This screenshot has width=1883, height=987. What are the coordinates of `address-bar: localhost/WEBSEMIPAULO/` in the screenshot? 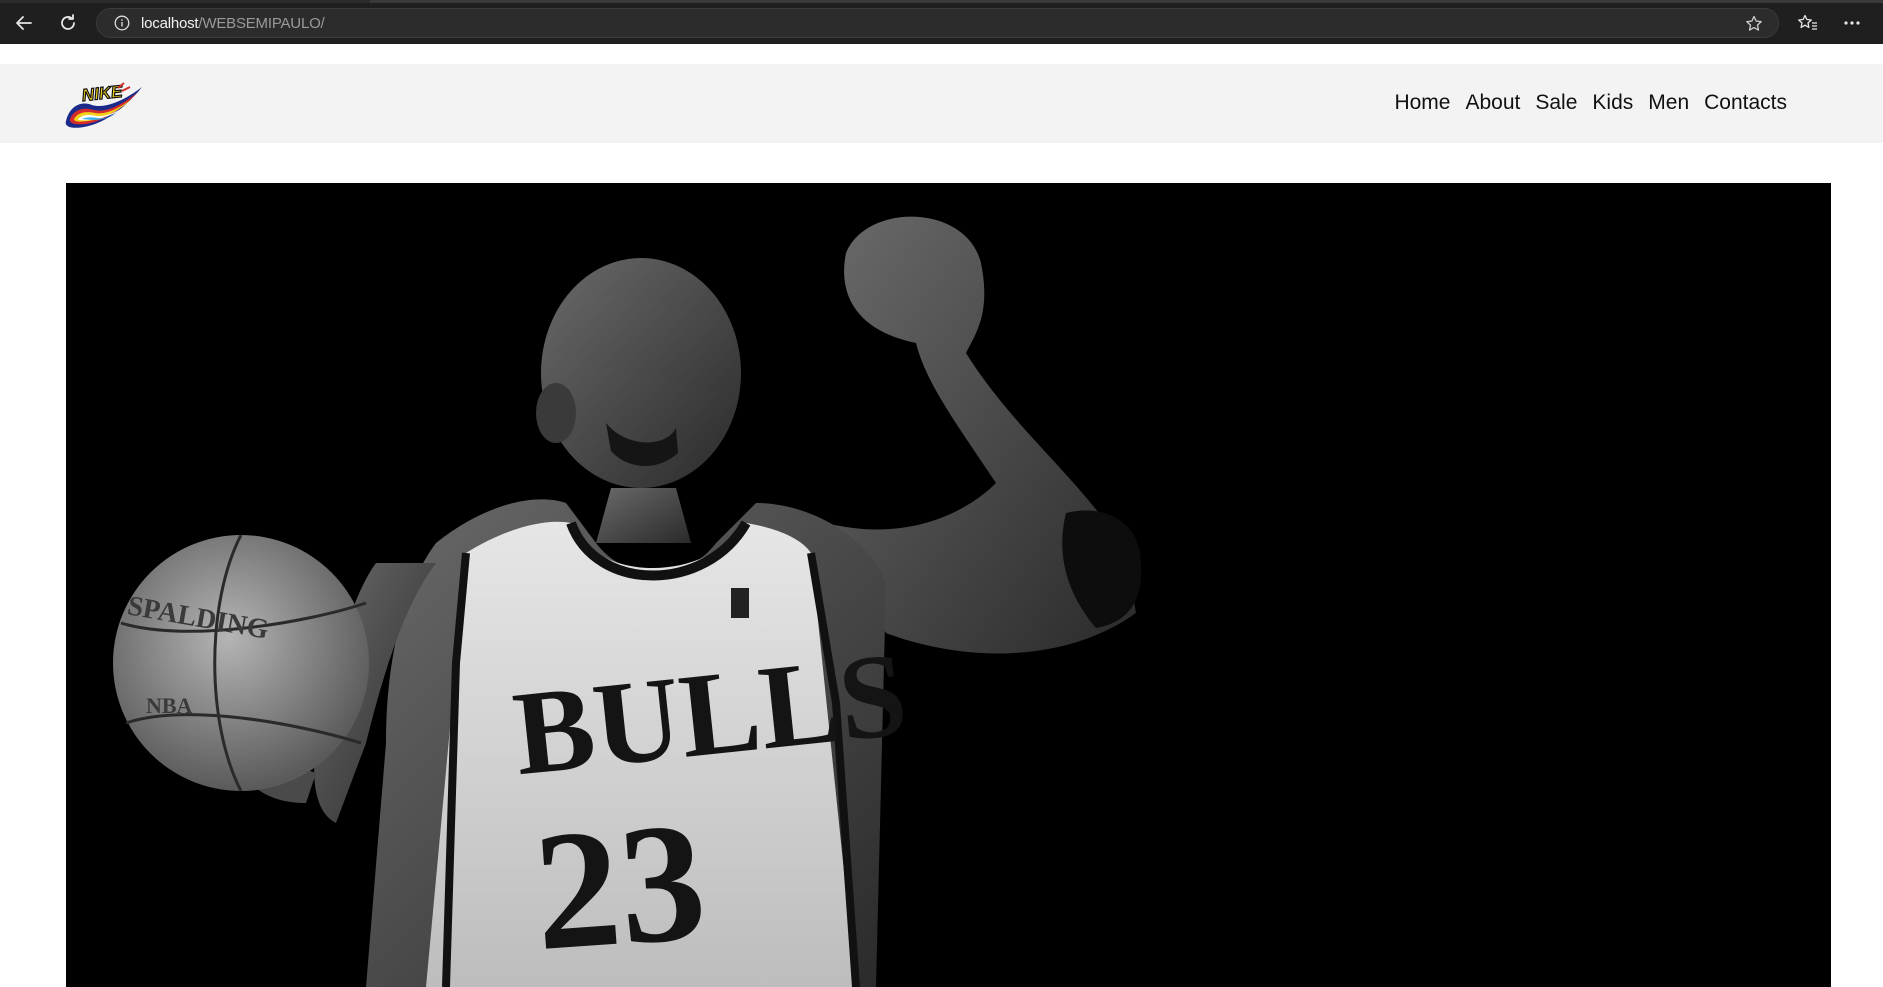 It's located at (937, 23).